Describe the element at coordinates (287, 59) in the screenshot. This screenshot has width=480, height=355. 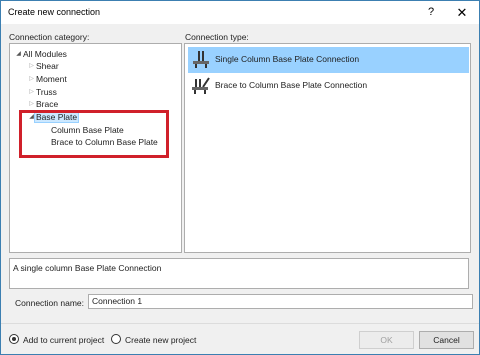
I see `connection-type-label: Single Column Base Plate Connection` at that location.